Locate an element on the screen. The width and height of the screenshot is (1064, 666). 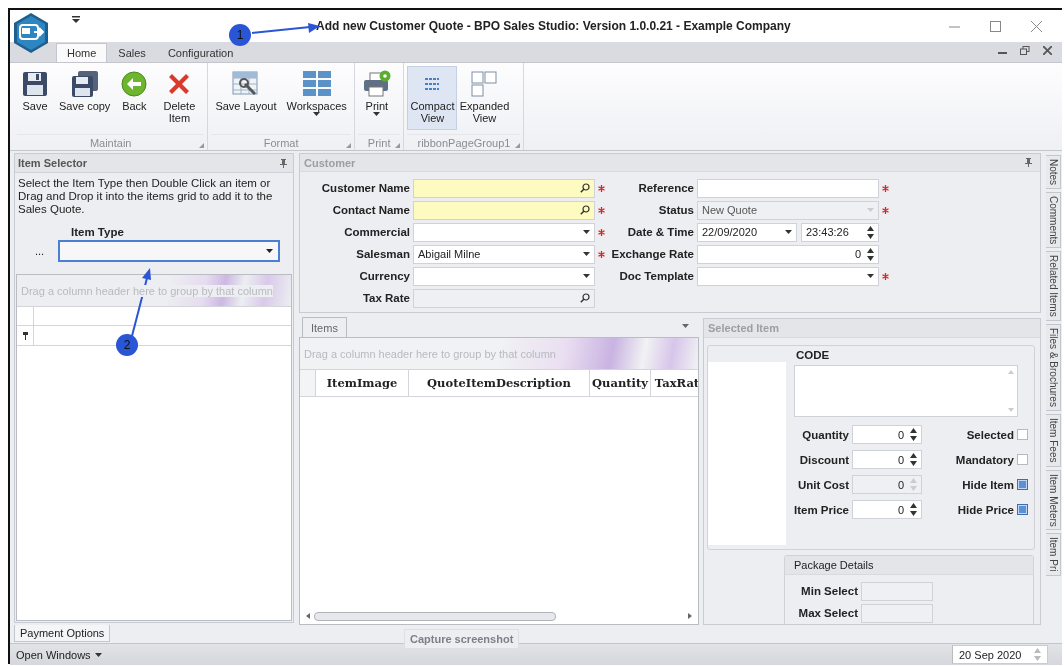
maximize-icon is located at coordinates (995, 26).